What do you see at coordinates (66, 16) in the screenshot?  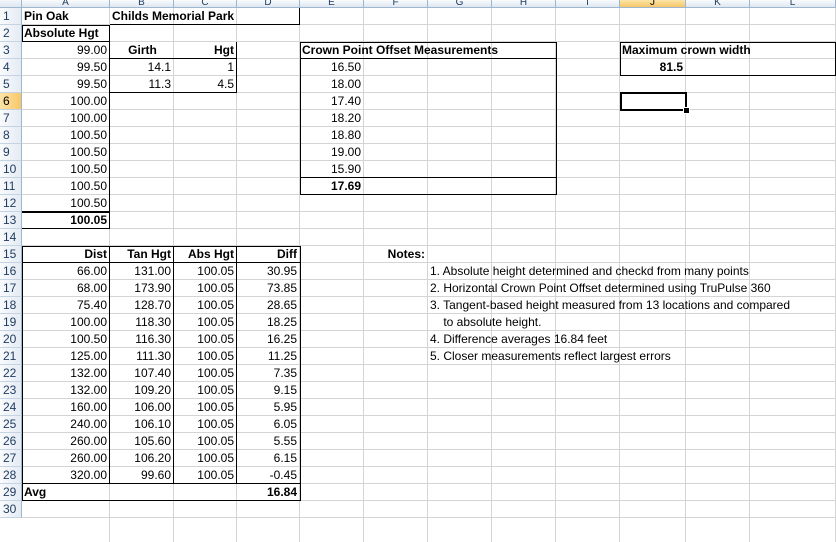 I see `cell-species: Pin Oak` at bounding box center [66, 16].